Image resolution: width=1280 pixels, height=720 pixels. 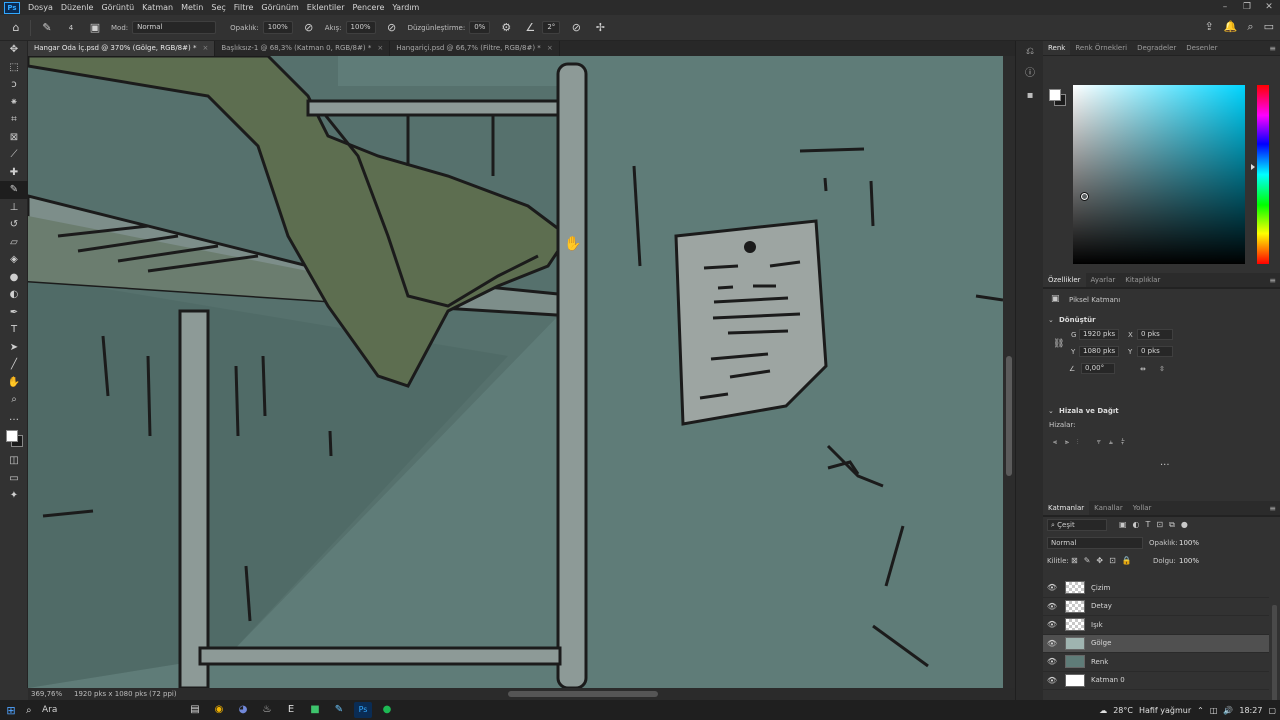 What do you see at coordinates (392, 28) in the screenshot?
I see `airbrush-icon: ⊘` at bounding box center [392, 28].